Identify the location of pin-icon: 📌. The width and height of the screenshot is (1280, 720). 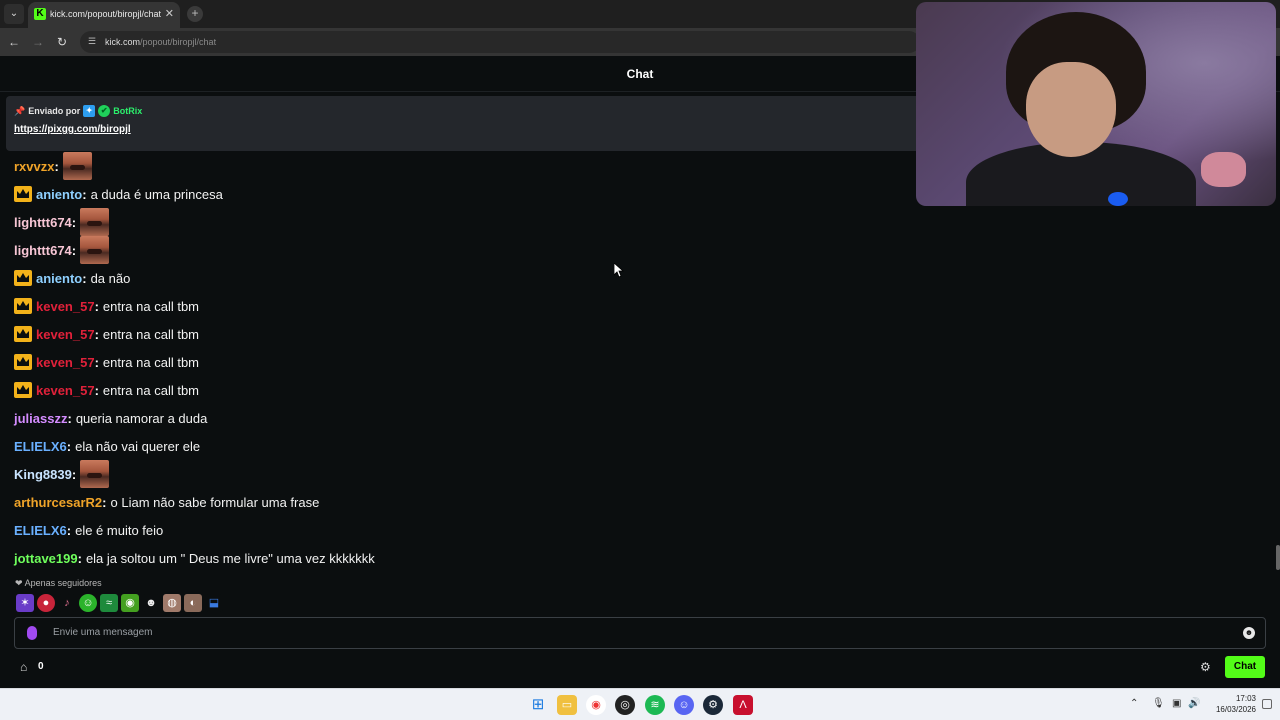
(20, 110).